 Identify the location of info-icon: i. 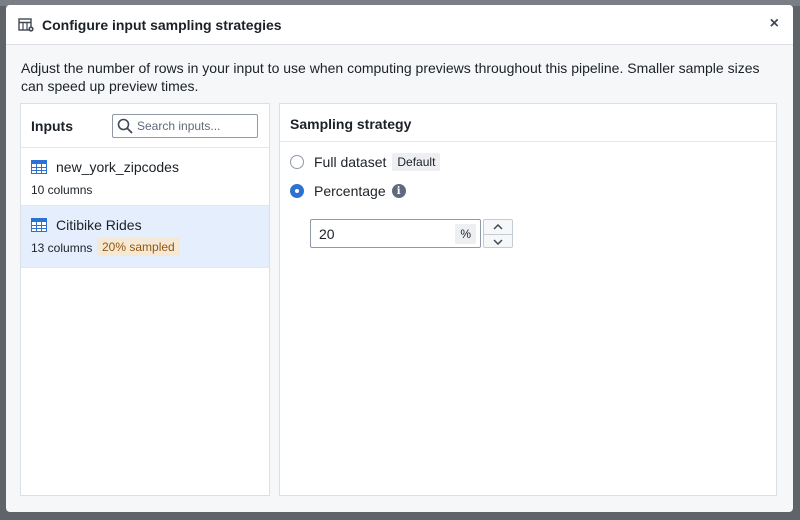
(398, 191).